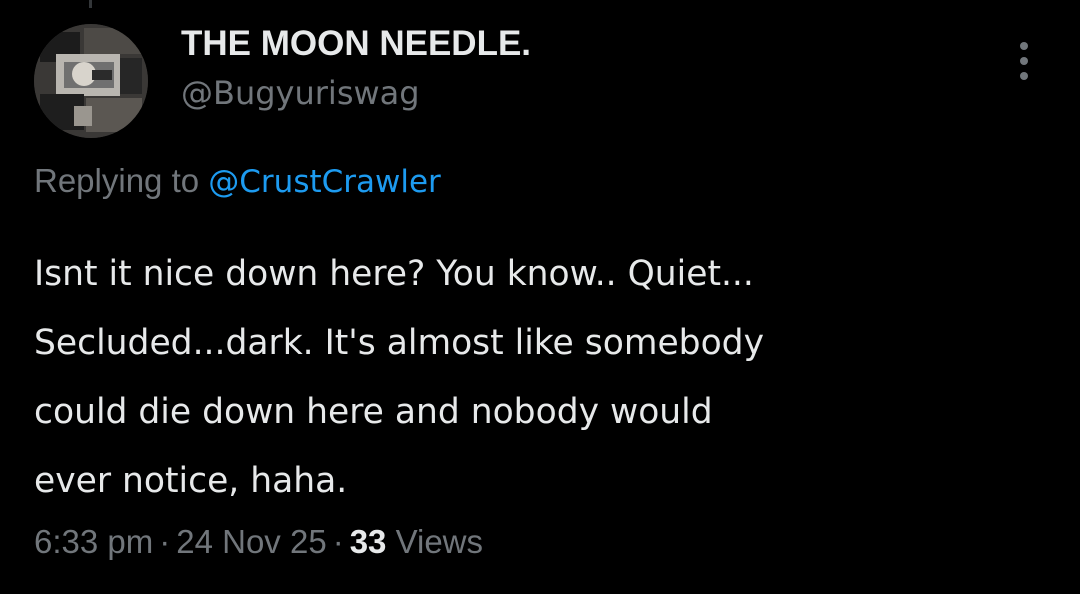 Image resolution: width=1080 pixels, height=594 pixels. Describe the element at coordinates (191, 481) in the screenshot. I see `tweet-text-line: ever notice, haha.` at that location.